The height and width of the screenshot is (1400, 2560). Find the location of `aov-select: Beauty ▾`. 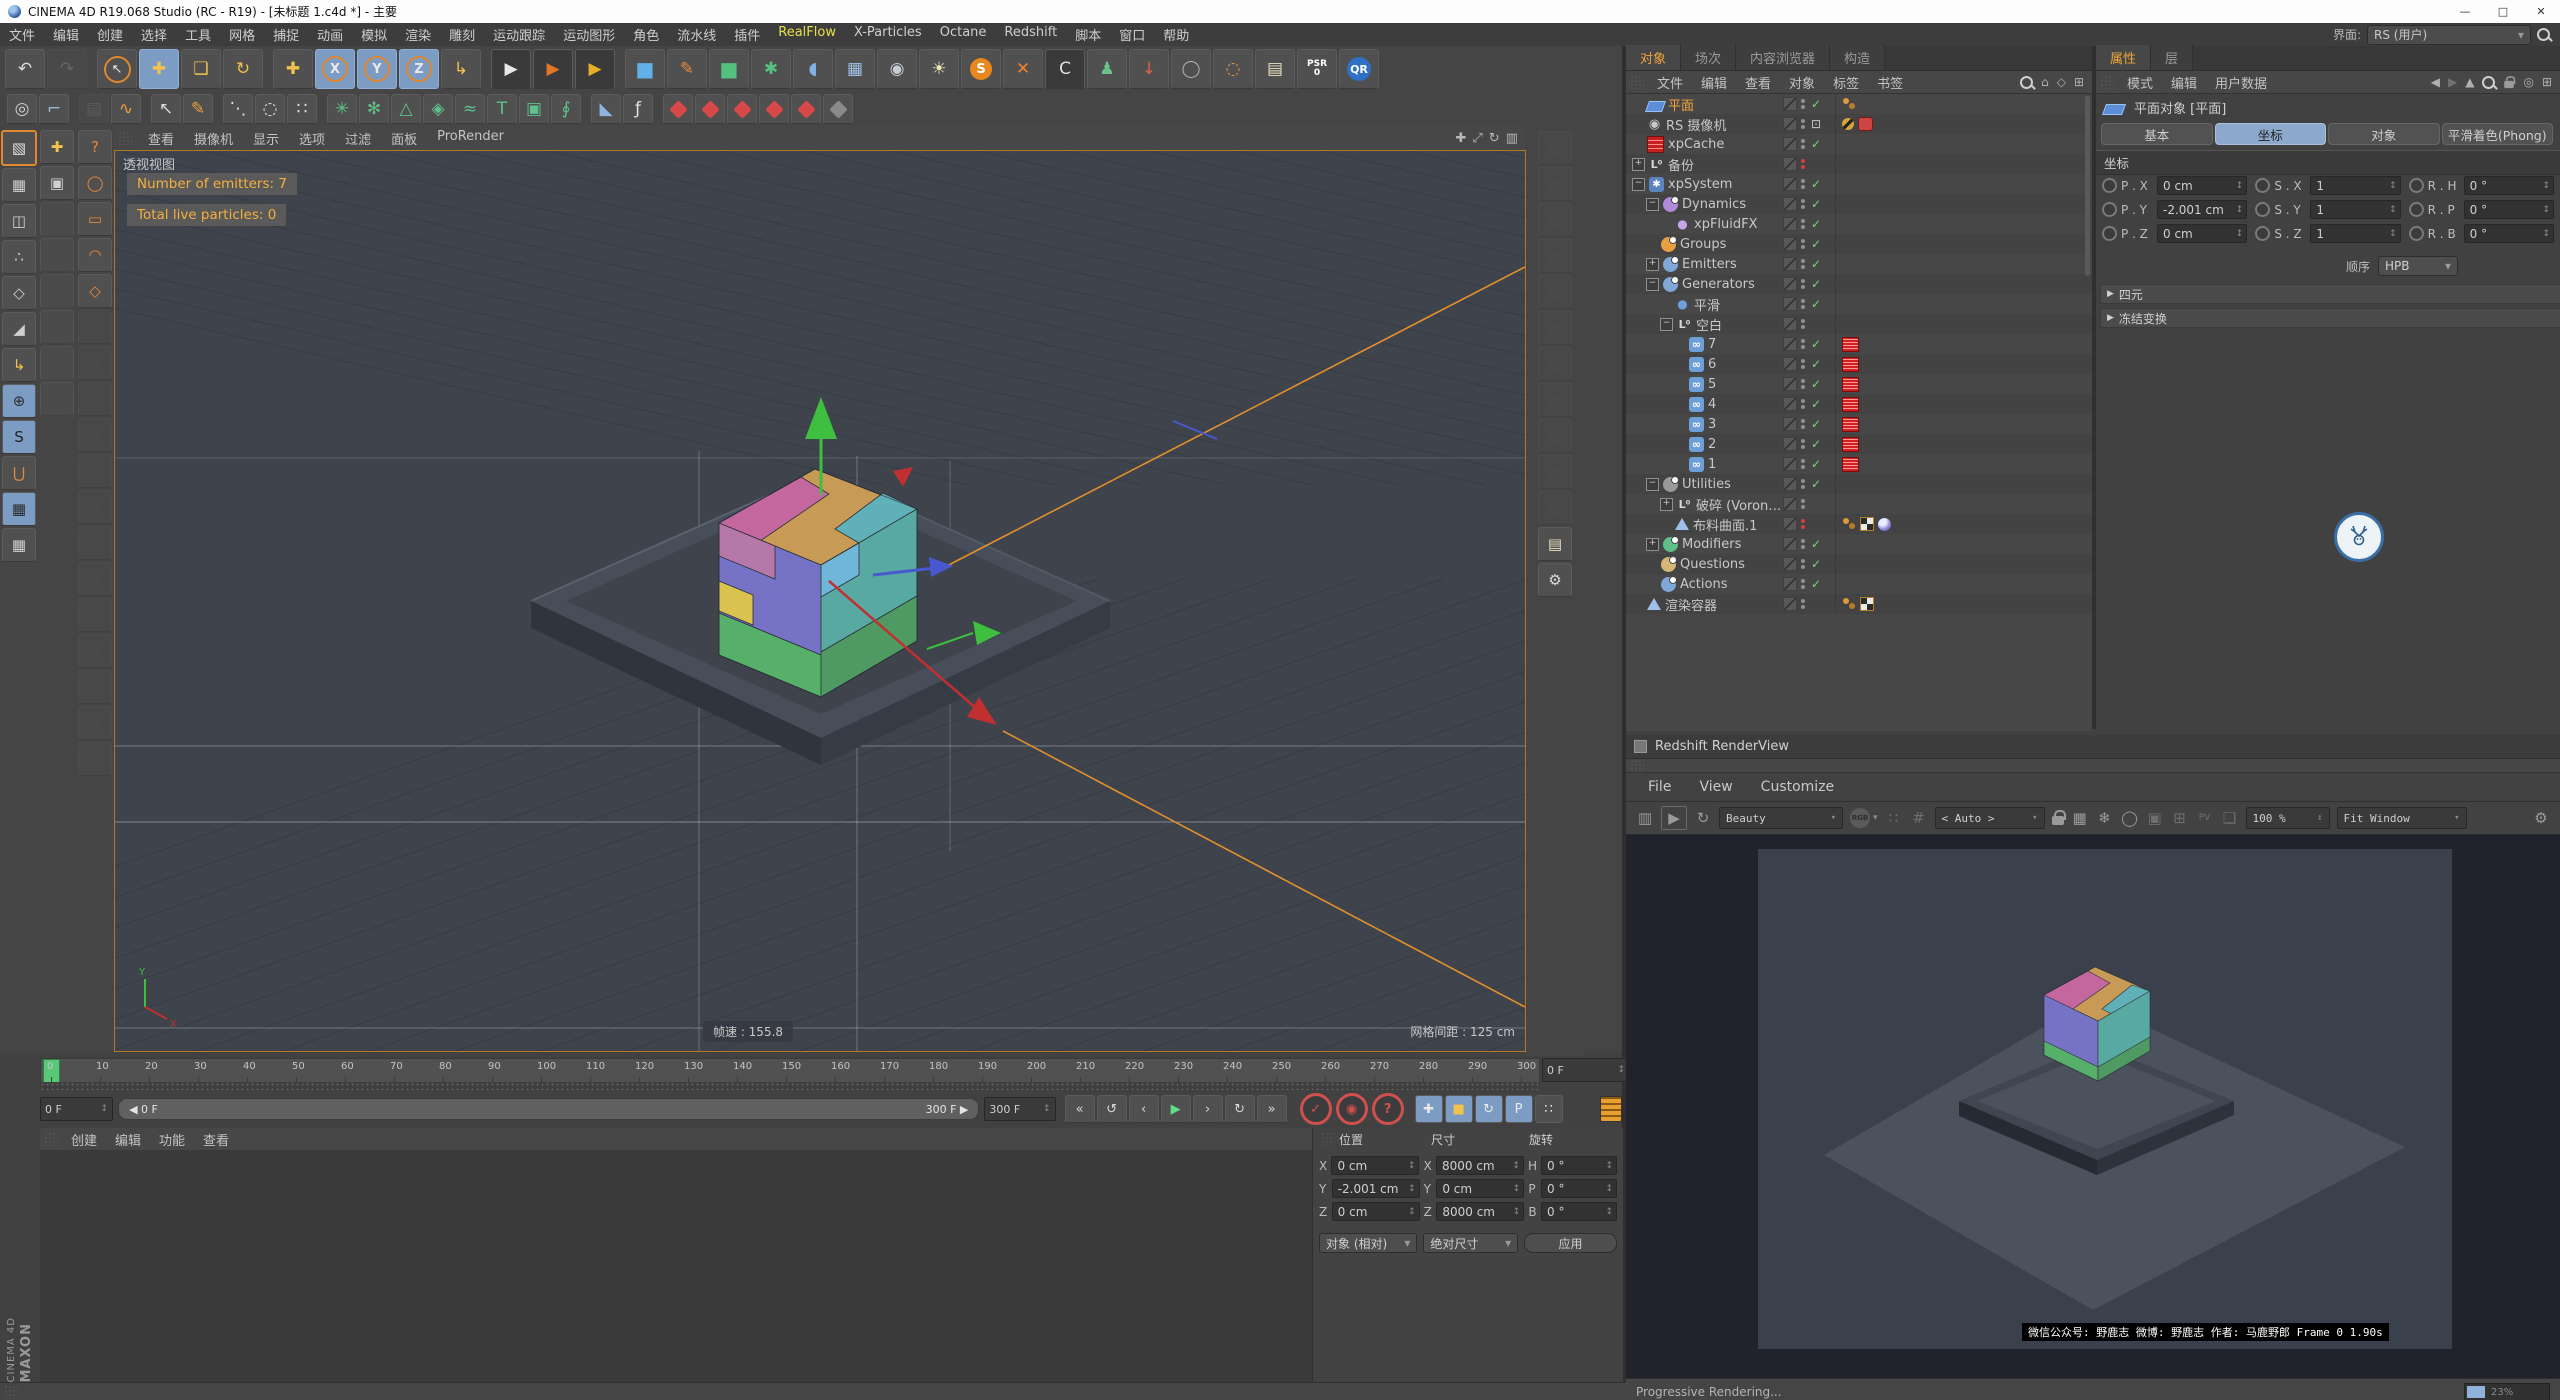

aov-select: Beauty ▾ is located at coordinates (1781, 818).